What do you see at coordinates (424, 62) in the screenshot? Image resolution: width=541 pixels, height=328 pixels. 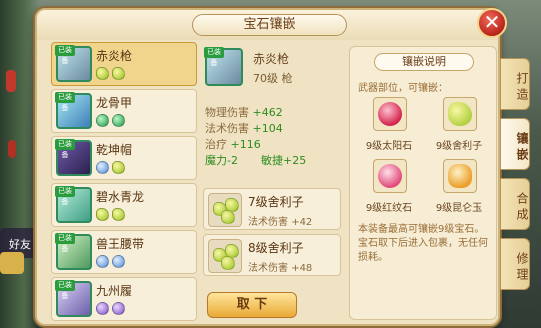 I see `info-title: 镶嵌说明` at bounding box center [424, 62].